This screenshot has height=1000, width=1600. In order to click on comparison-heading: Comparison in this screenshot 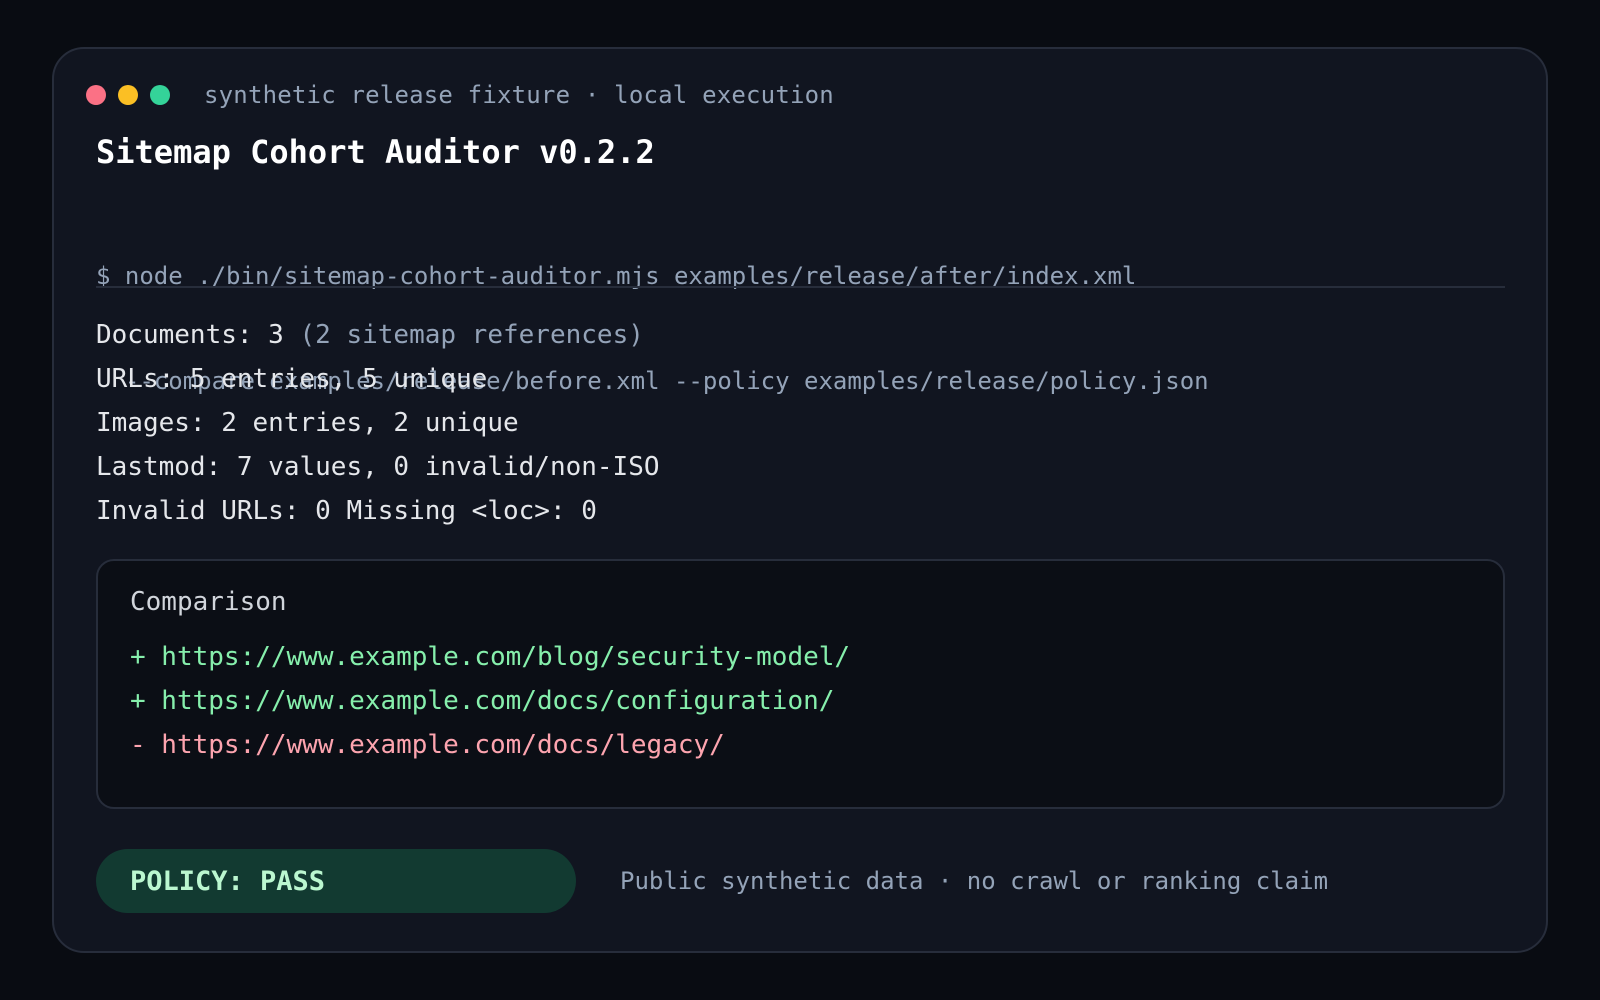, I will do `click(208, 602)`.